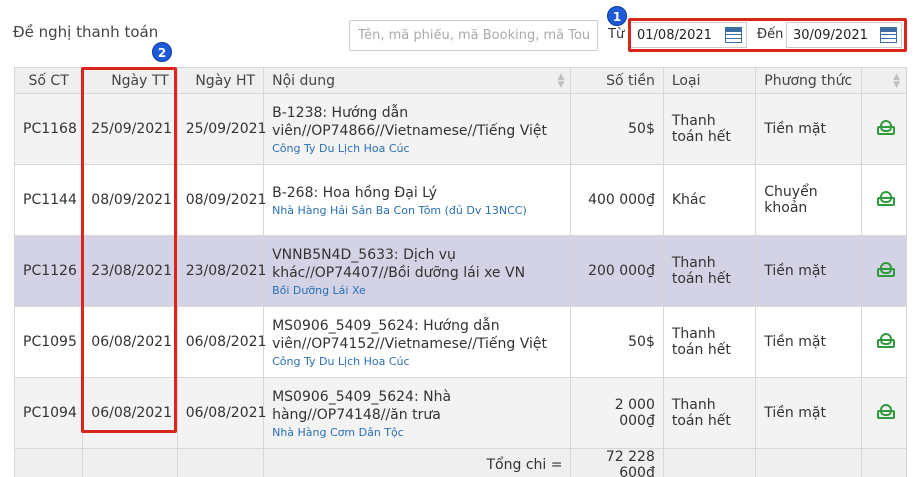 The image size is (915, 477). Describe the element at coordinates (709, 80) in the screenshot. I see `column-header-loai: Loại` at that location.